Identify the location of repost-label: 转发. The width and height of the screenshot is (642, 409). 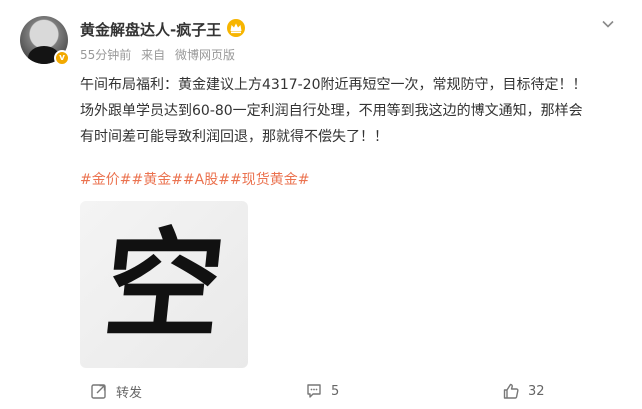
(129, 393).